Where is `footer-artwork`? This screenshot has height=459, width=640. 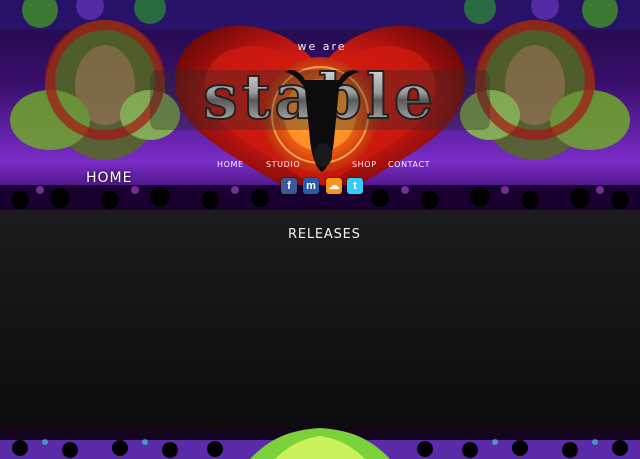 footer-artwork is located at coordinates (320, 443).